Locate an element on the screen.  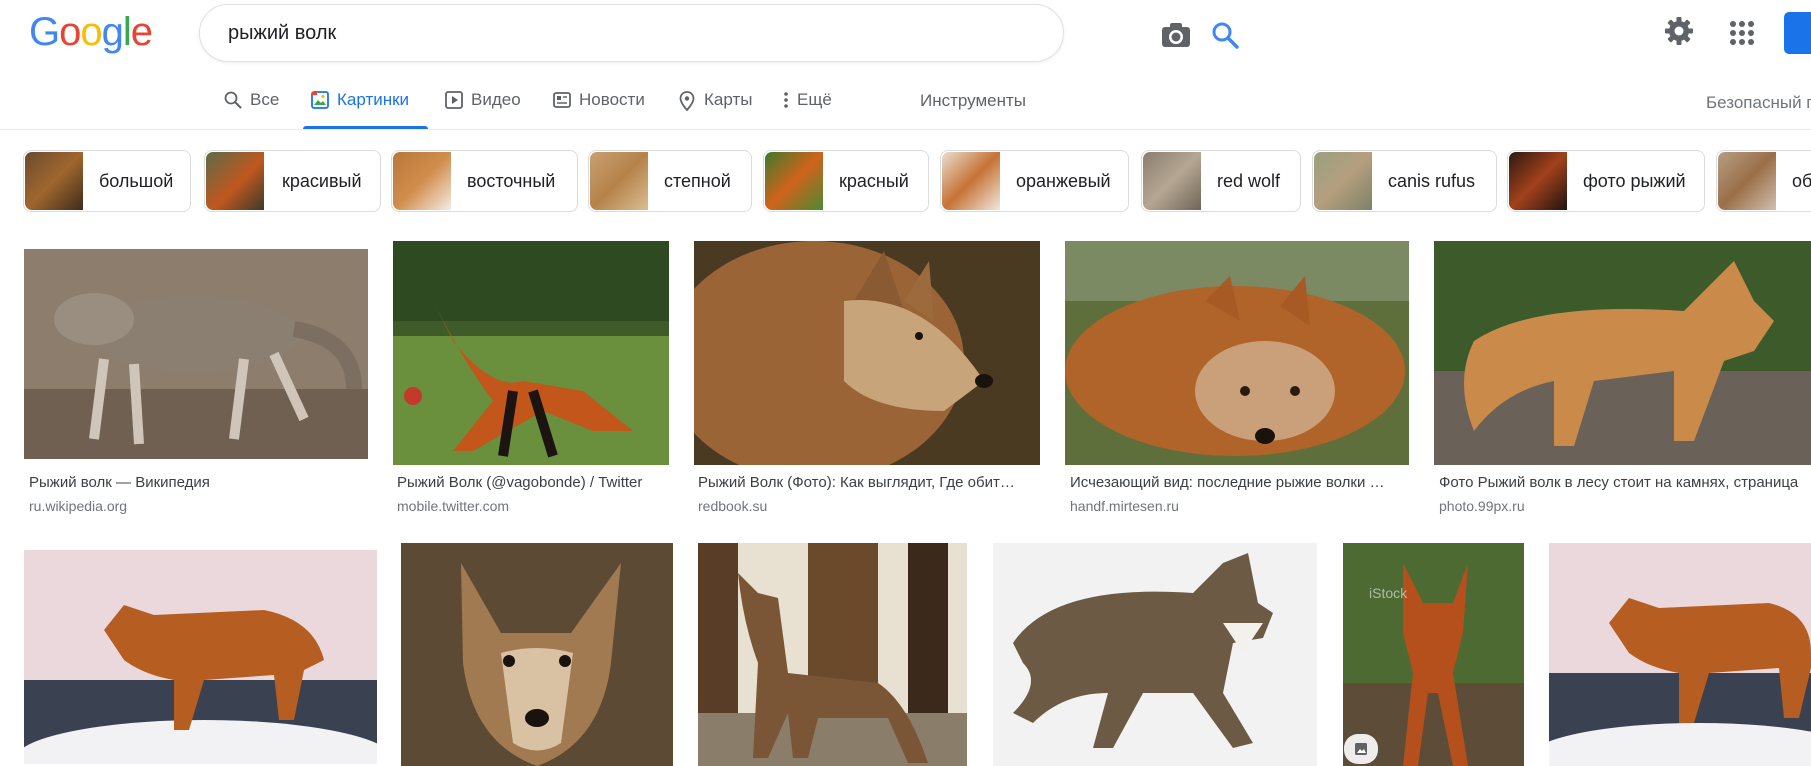
logo-letter-g2: g is located at coordinates (112, 32).